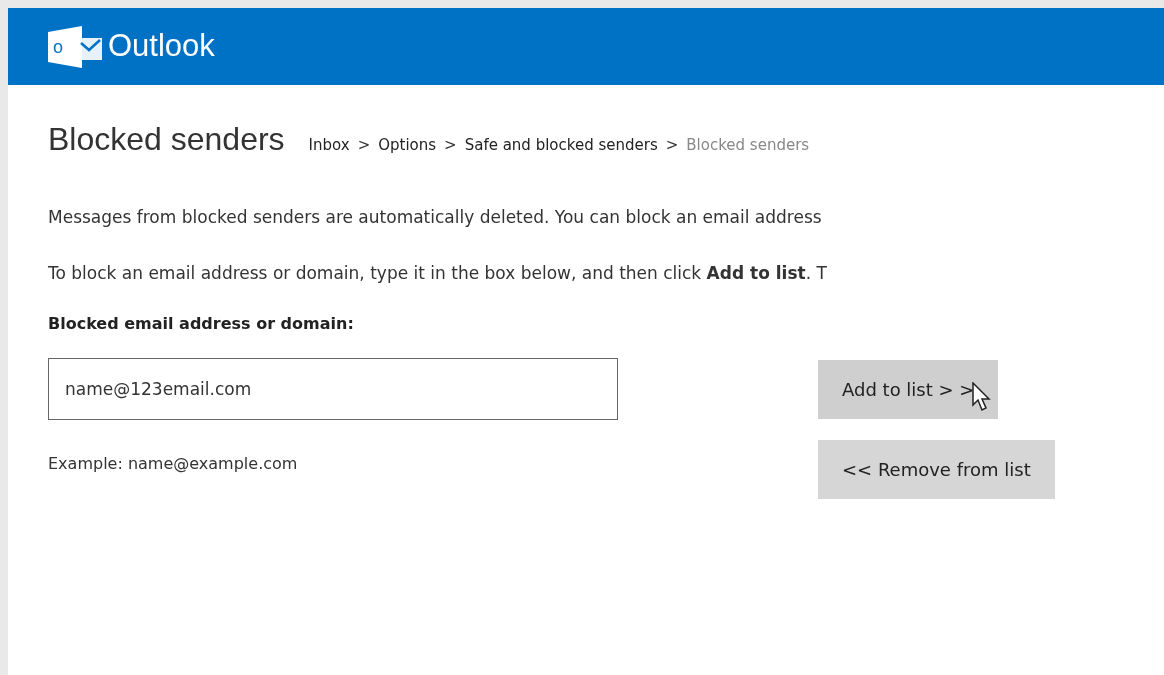 Image resolution: width=1164 pixels, height=675 pixels. Describe the element at coordinates (748, 145) in the screenshot. I see `breadcrumb-current: Blocked senders` at that location.